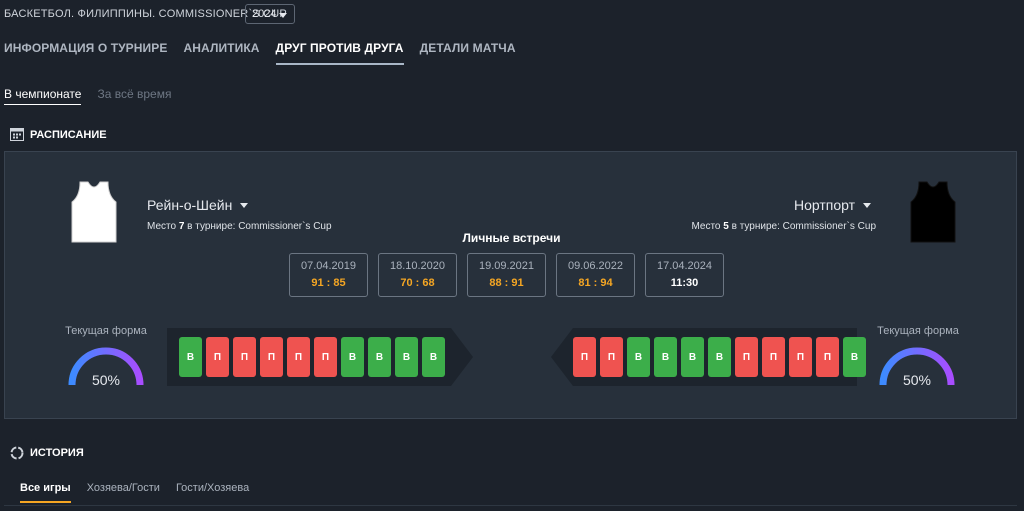  Describe the element at coordinates (511, 238) in the screenshot. I see `h2h-title: Личные встречи` at that location.